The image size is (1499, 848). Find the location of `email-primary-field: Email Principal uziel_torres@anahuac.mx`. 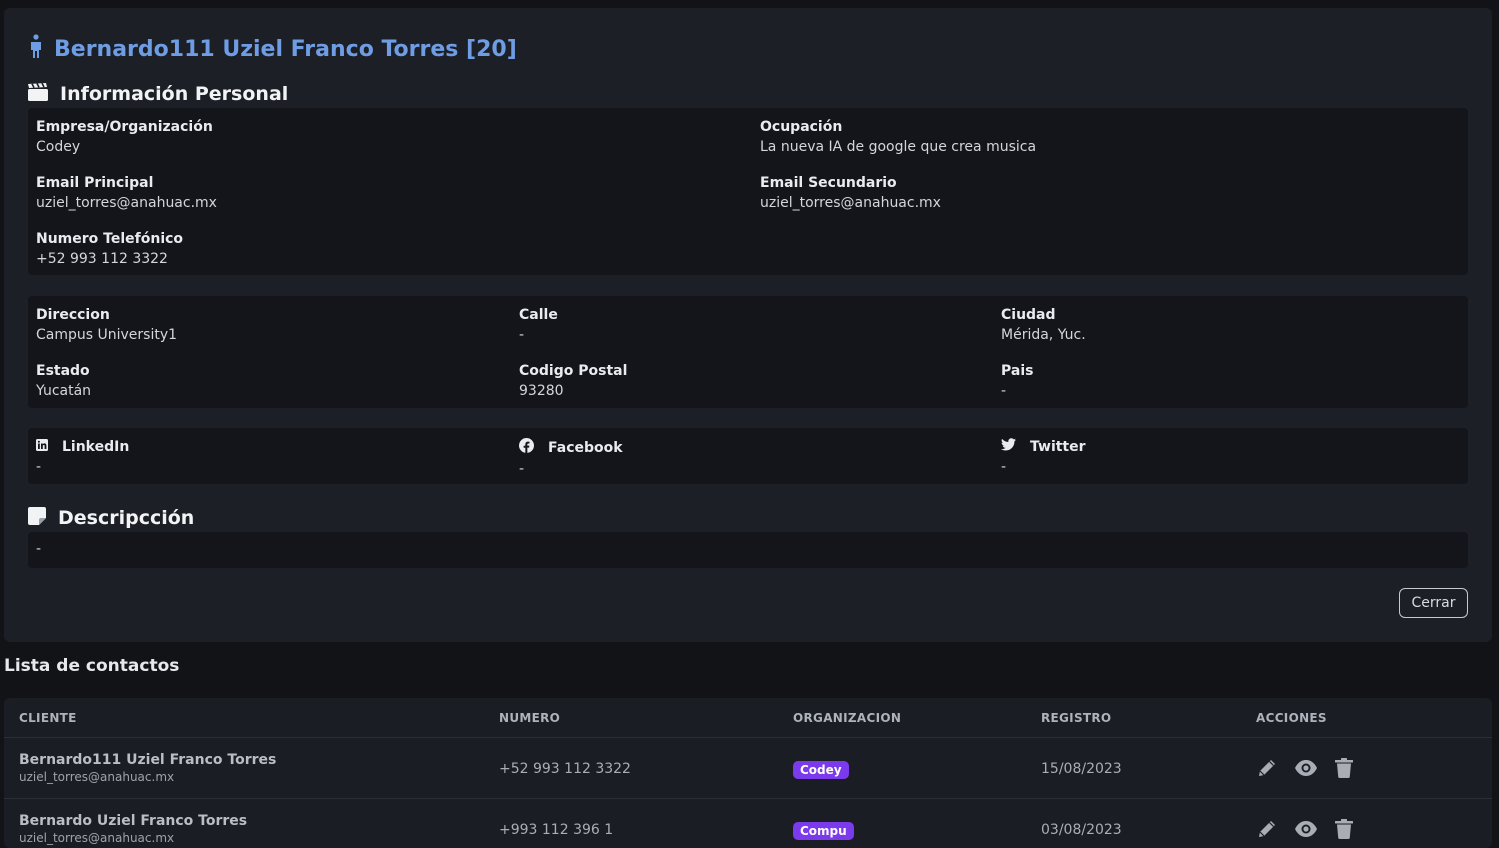

email-primary-field: Email Principal uziel_torres@anahuac.mx is located at coordinates (126, 193).